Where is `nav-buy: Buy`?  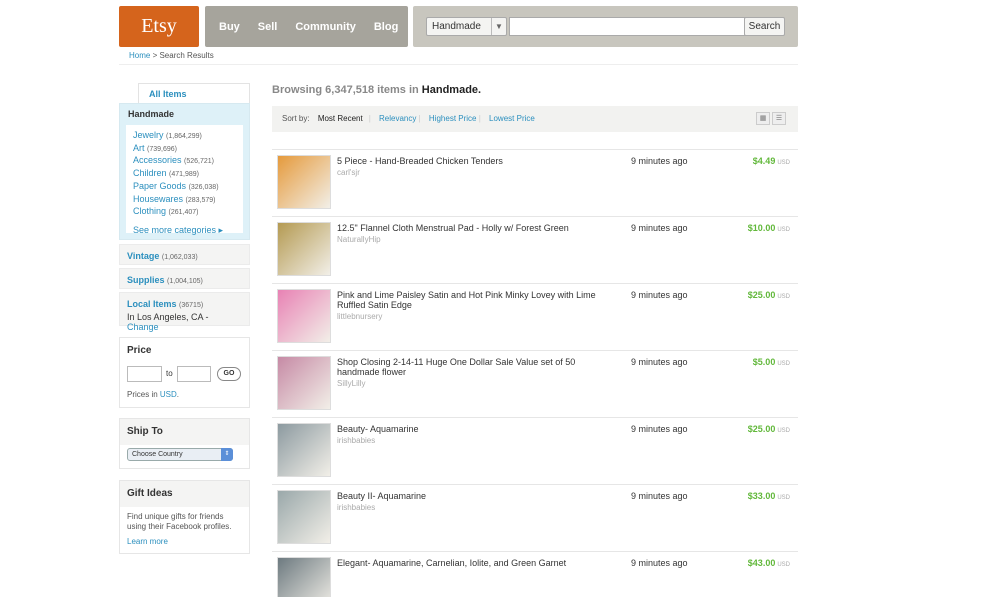
nav-buy: Buy is located at coordinates (229, 27).